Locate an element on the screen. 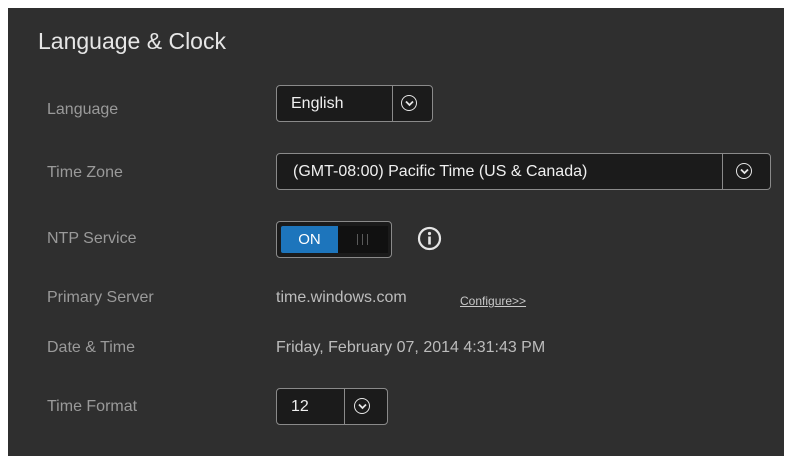 This screenshot has height=456, width=792. primary-server-value: time.windows.com is located at coordinates (341, 297).